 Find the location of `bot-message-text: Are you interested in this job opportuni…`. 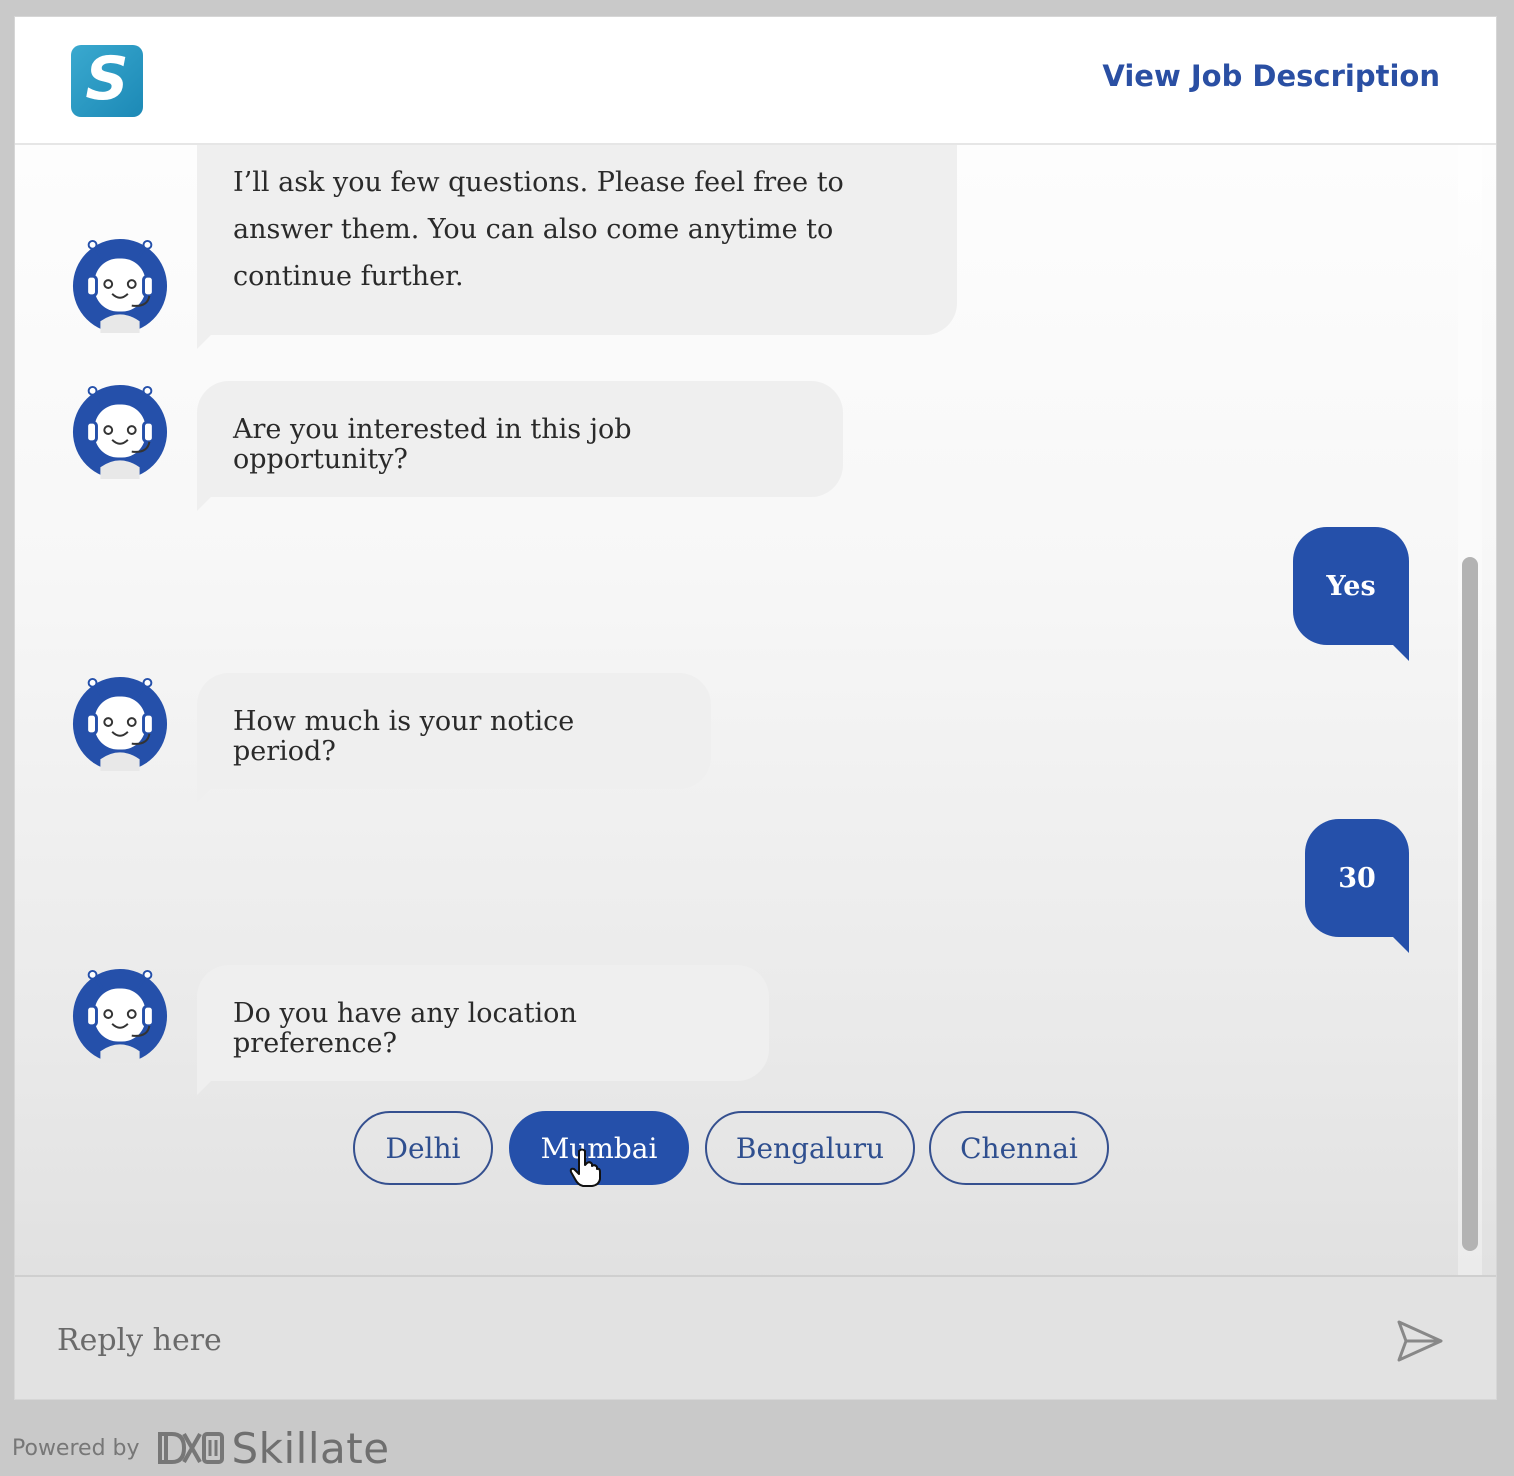

bot-message-text: Are you interested in this job opportuni… is located at coordinates (432, 444).